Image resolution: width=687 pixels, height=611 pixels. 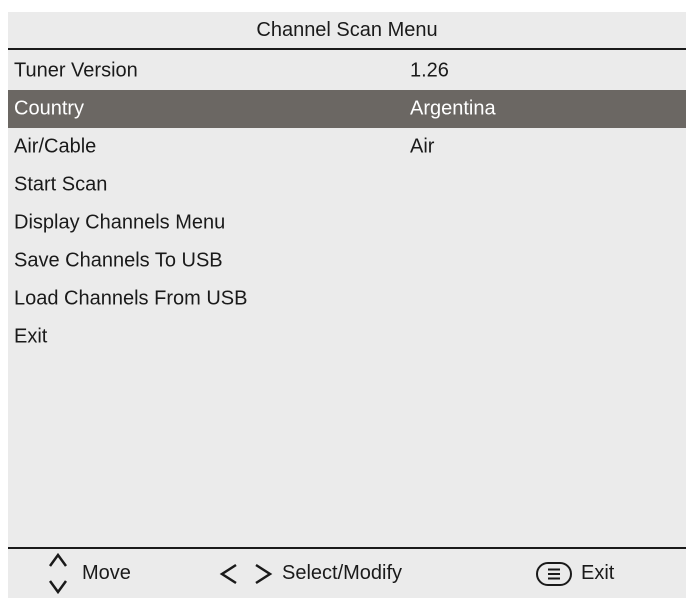 I want to click on menu-title: Channel Scan Menu, so click(x=347, y=31).